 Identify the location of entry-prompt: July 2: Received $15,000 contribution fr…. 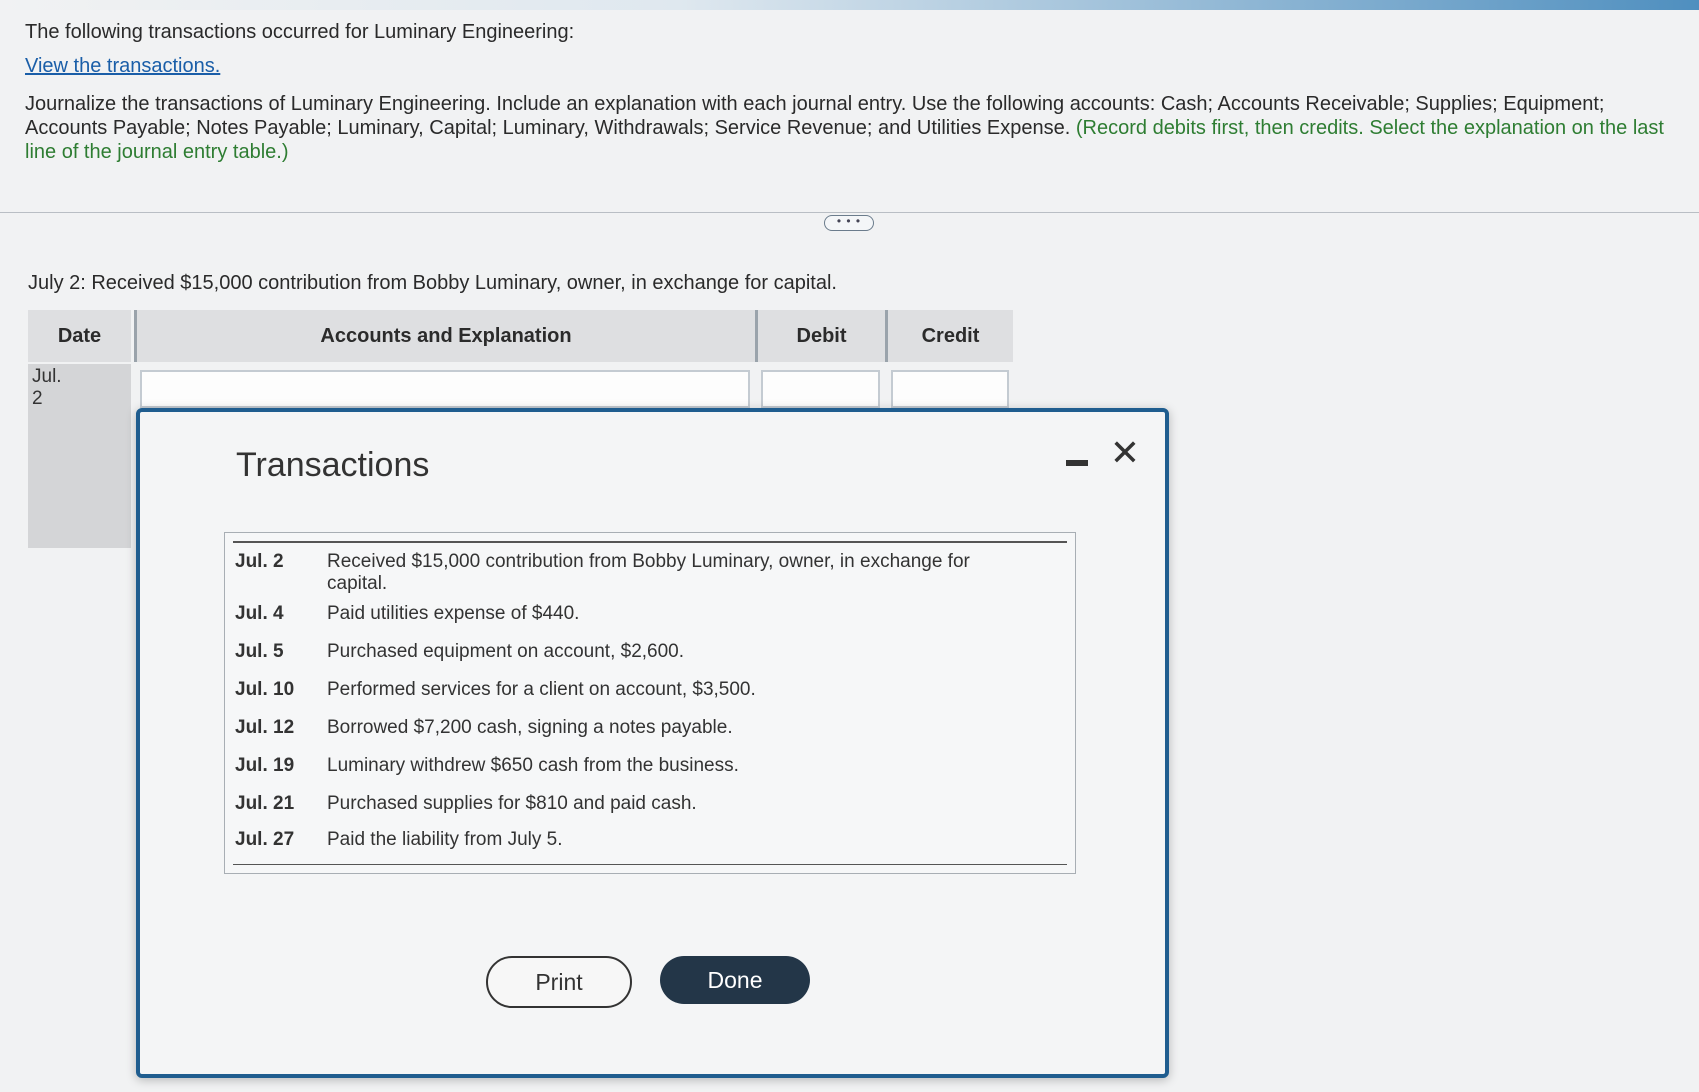
(432, 283).